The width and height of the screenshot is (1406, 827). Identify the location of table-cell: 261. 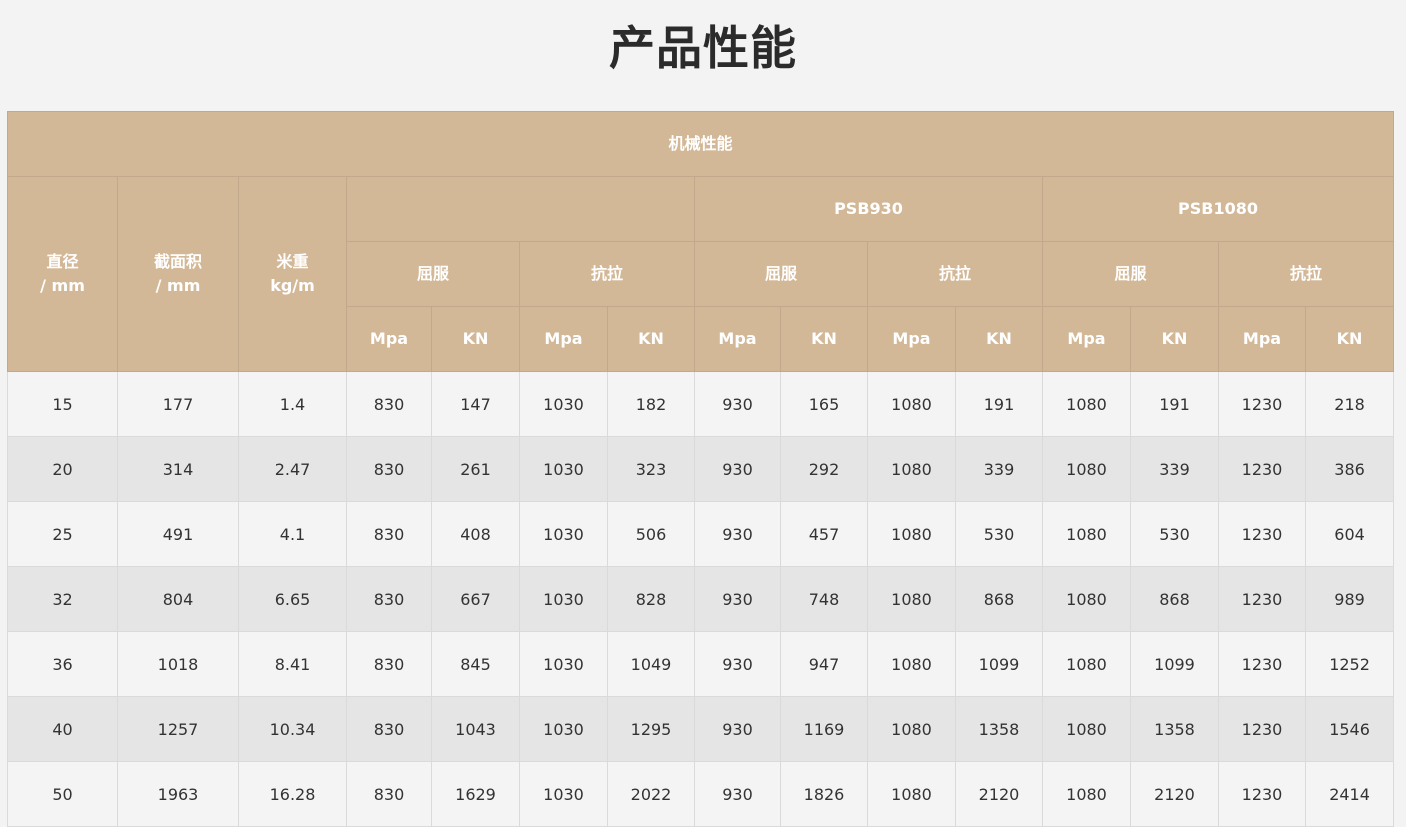
(475, 469).